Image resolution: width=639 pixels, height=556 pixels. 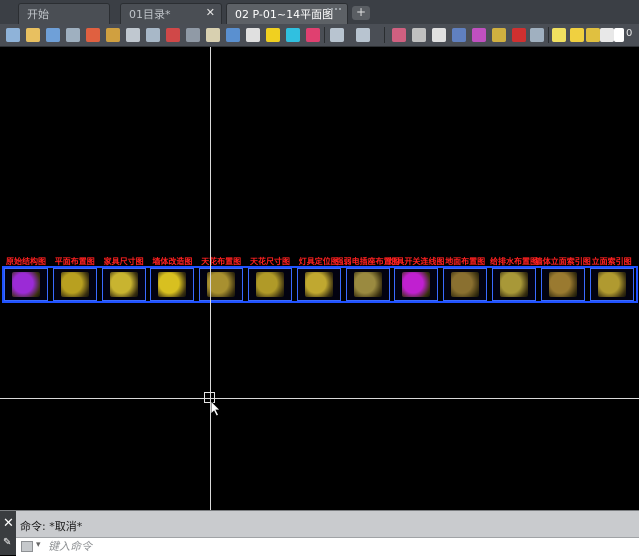 I want to click on new-file-icon, so click(x=13, y=35).